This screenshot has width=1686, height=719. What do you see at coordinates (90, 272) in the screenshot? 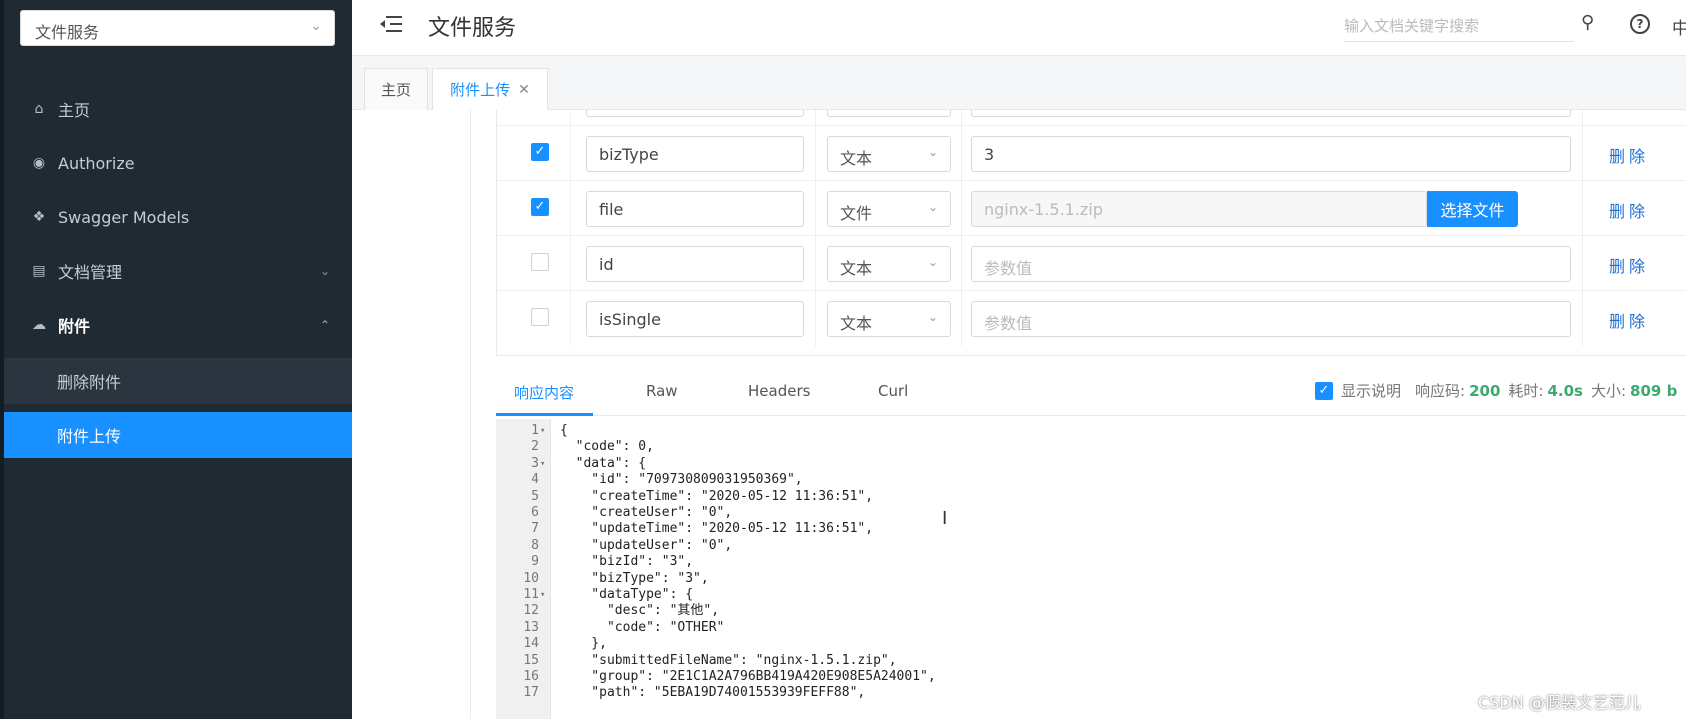
I see `sidebar-item-label: 文档管理` at bounding box center [90, 272].